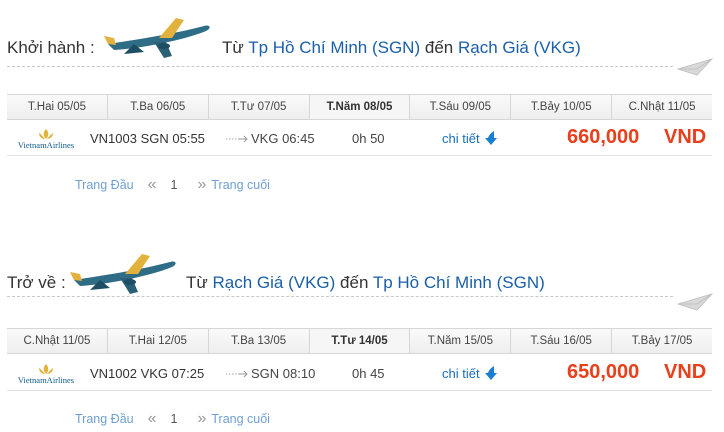 The width and height of the screenshot is (724, 432). Describe the element at coordinates (274, 282) in the screenshot. I see `origin-city: Rạch Giá (VKG)` at that location.